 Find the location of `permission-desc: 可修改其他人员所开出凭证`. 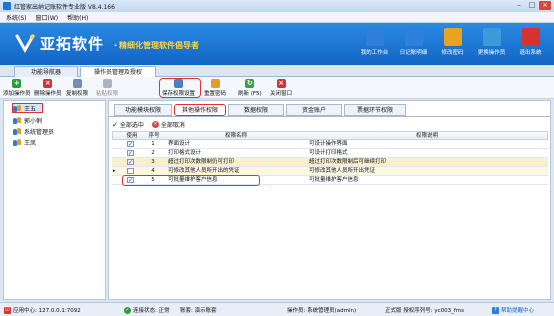

permission-desc: 可修改其他人员所开出凭证 is located at coordinates (342, 171).